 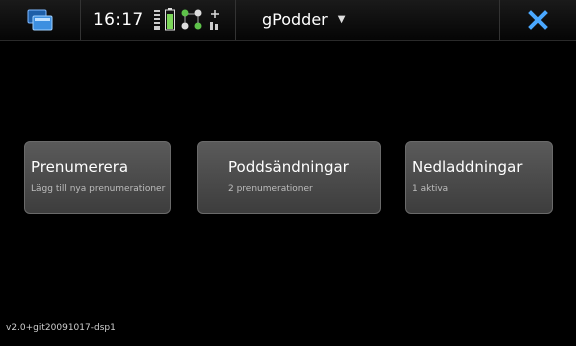 I want to click on network-icon, so click(x=214, y=20).